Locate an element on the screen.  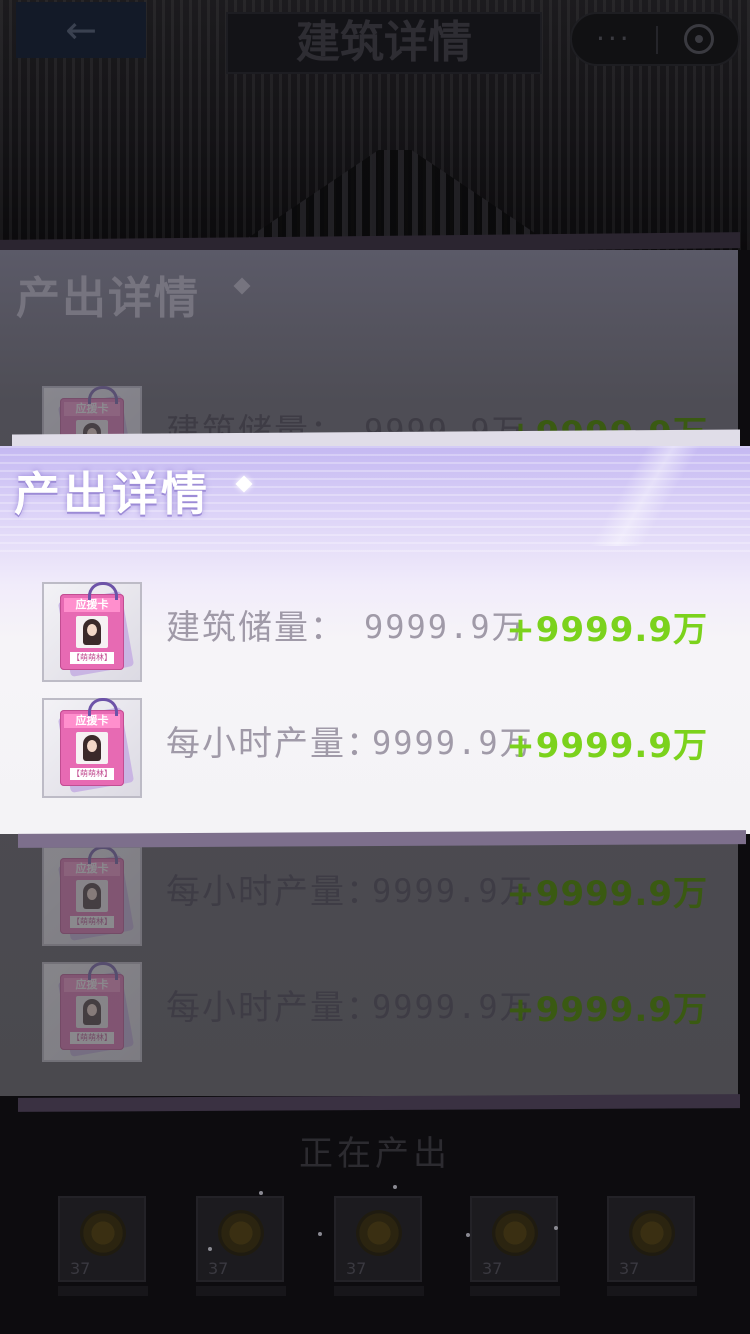
back-button: ← is located at coordinates (81, 30).